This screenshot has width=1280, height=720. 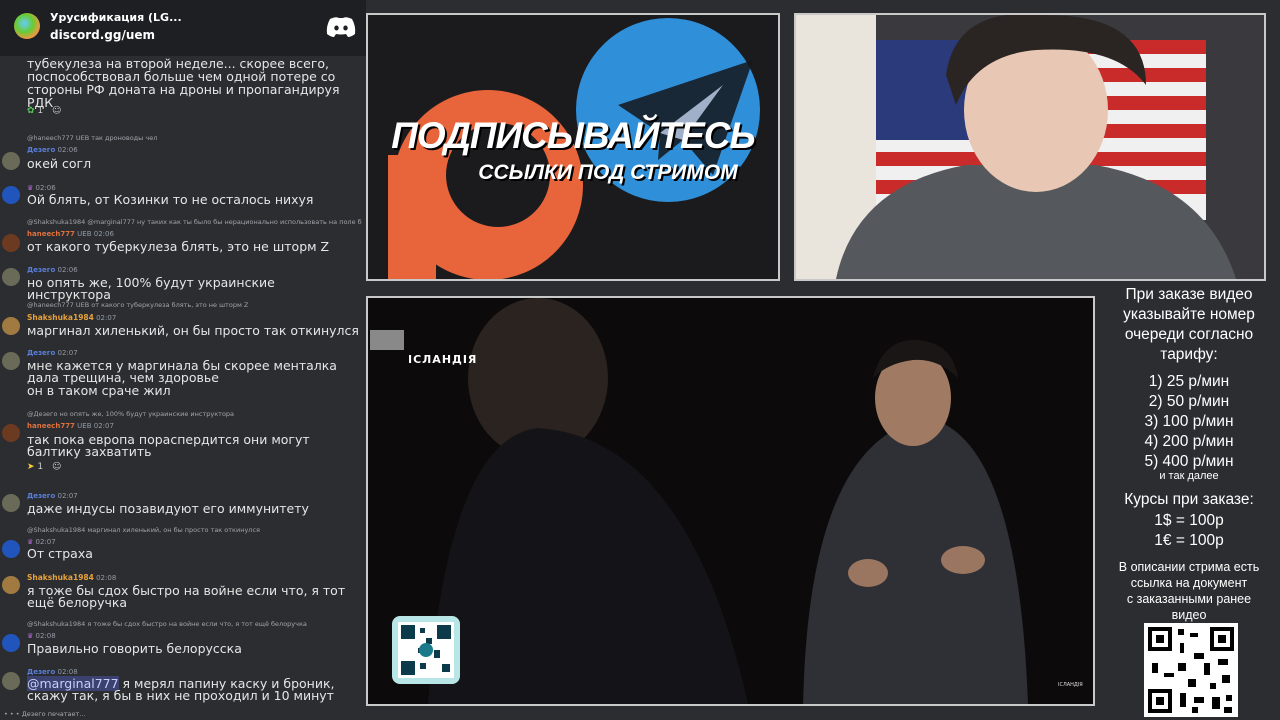 What do you see at coordinates (1189, 334) in the screenshot?
I see `heading-line: очереди согласно` at bounding box center [1189, 334].